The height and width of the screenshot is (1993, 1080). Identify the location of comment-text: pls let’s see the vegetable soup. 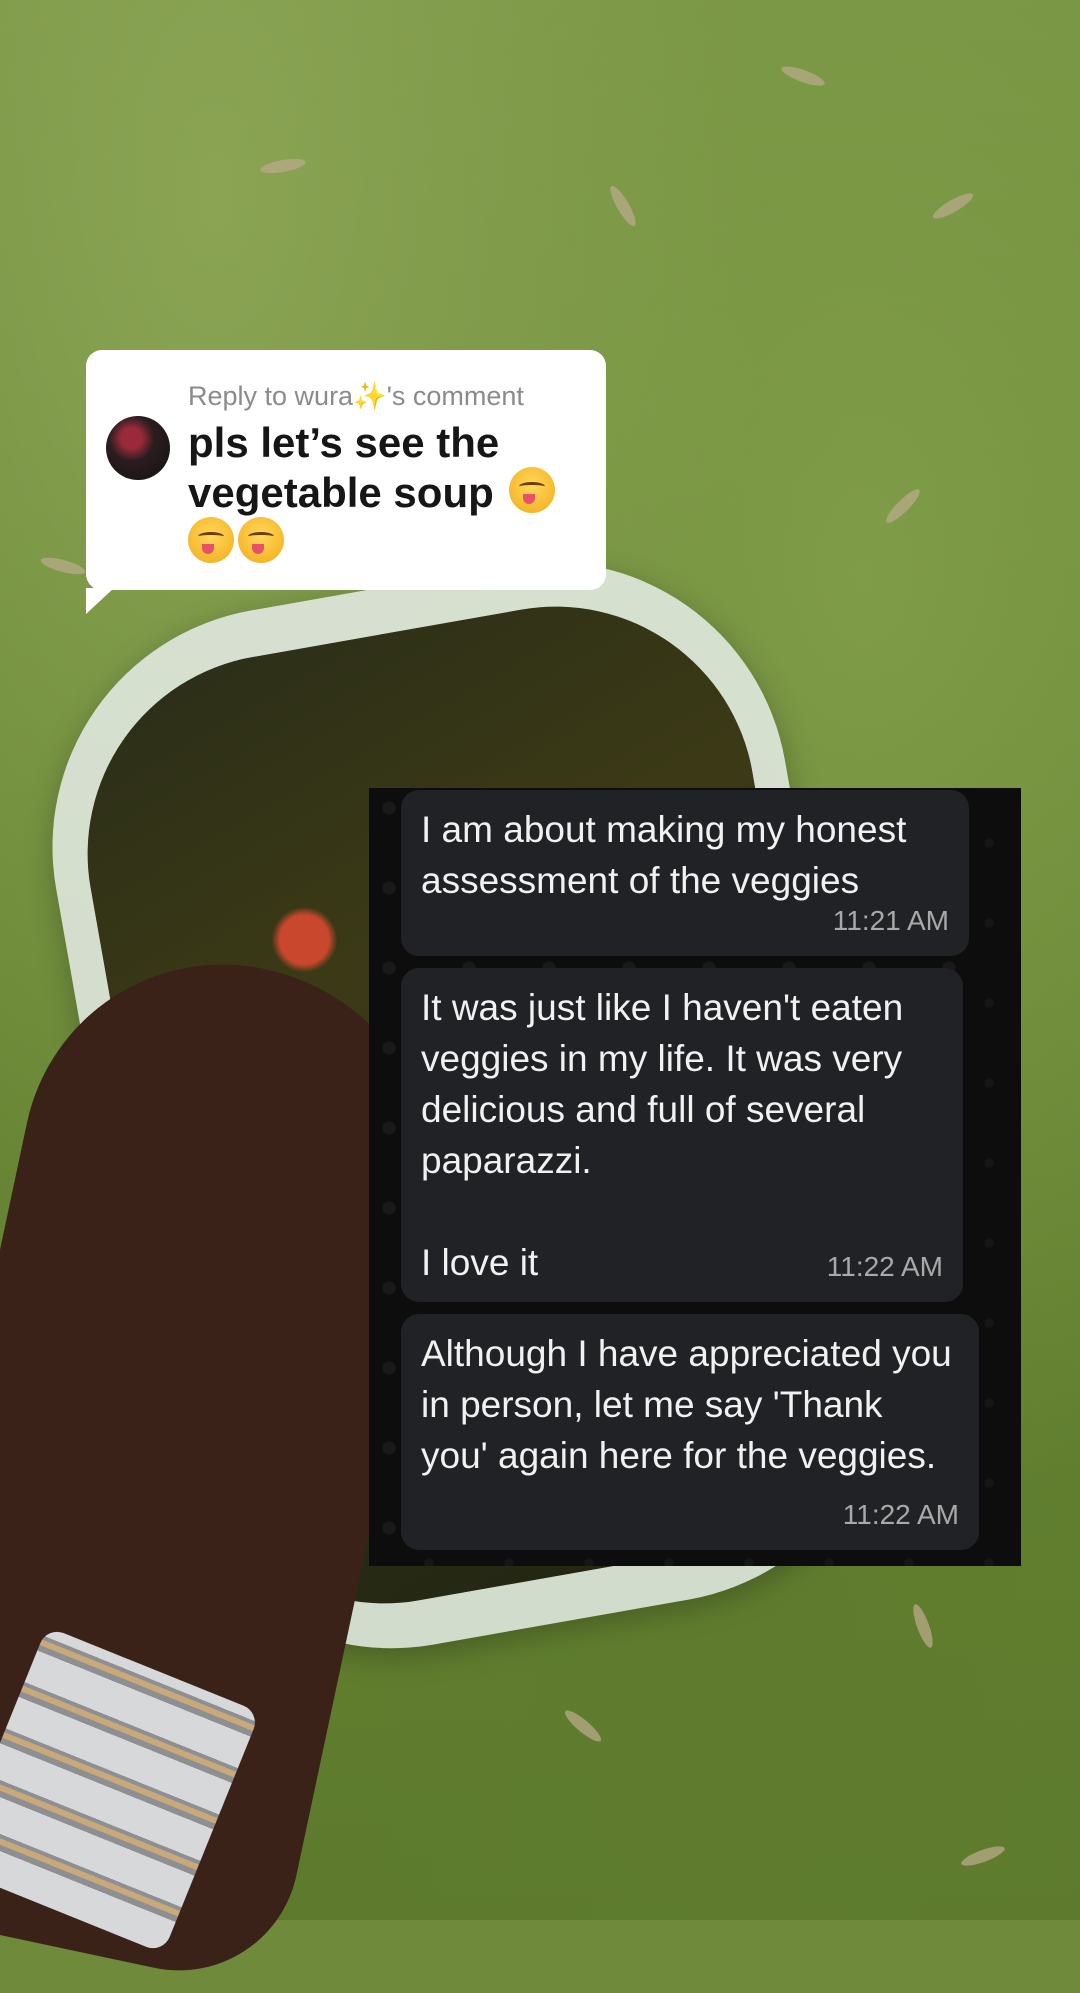
(388, 492).